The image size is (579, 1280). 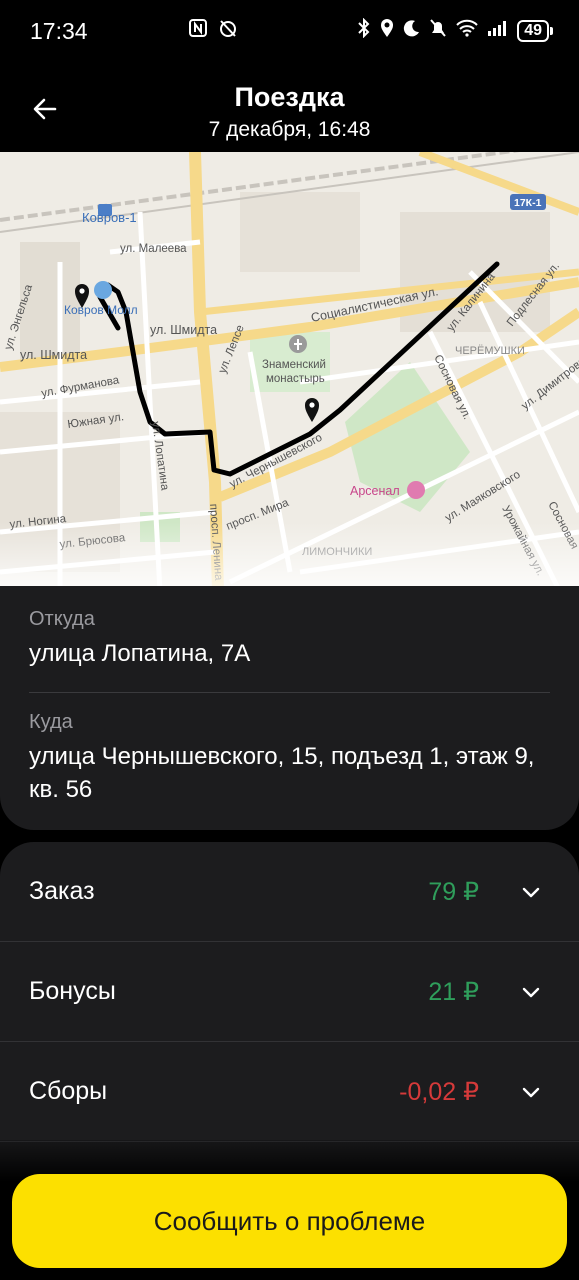 What do you see at coordinates (183, 330) in the screenshot?
I see `map-label-shmidta-1: ул. Шмидта` at bounding box center [183, 330].